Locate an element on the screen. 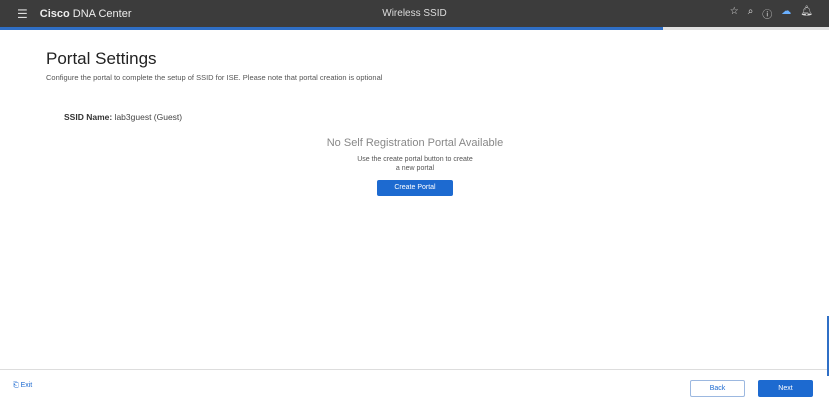 The height and width of the screenshot is (405, 829). ssid-name: SSID Name: lab3guest (Guest) is located at coordinates (123, 117).